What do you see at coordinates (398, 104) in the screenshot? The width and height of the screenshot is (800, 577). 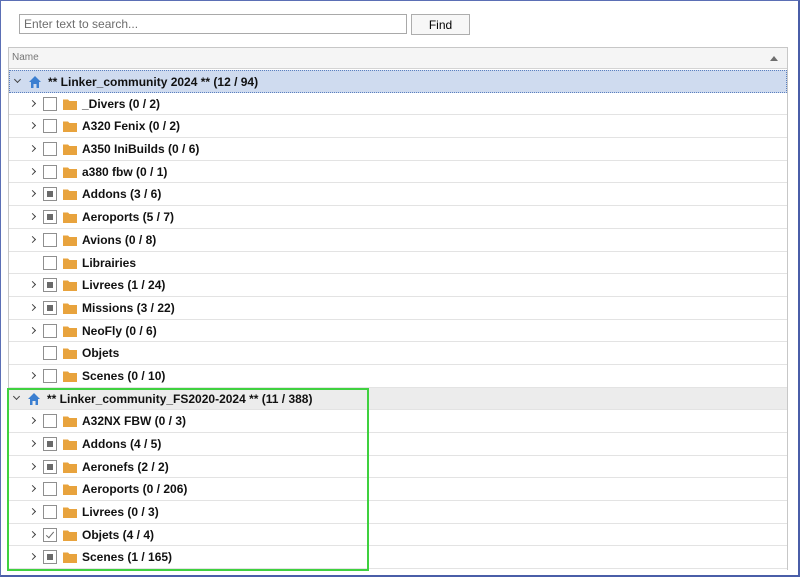 I see `tree-item-row: _Divers (0 / 2)` at bounding box center [398, 104].